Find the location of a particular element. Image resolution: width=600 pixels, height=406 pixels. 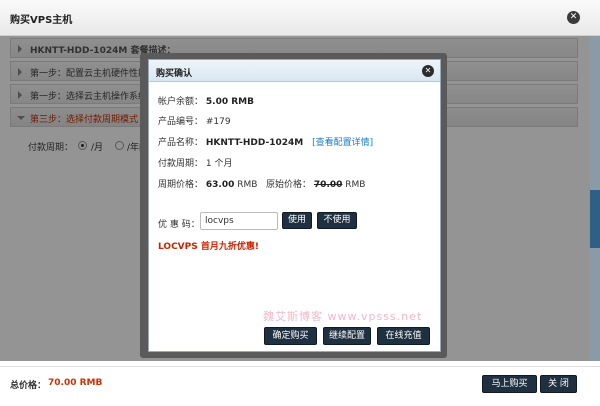

product-name-value: HKNTT-HDD-1024M is located at coordinates (254, 143).